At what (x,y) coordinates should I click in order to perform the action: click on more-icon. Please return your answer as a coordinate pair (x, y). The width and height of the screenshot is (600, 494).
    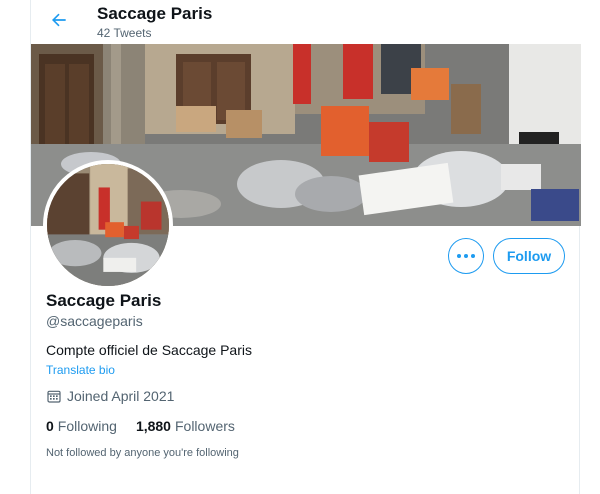
    Looking at the image, I should click on (459, 256).